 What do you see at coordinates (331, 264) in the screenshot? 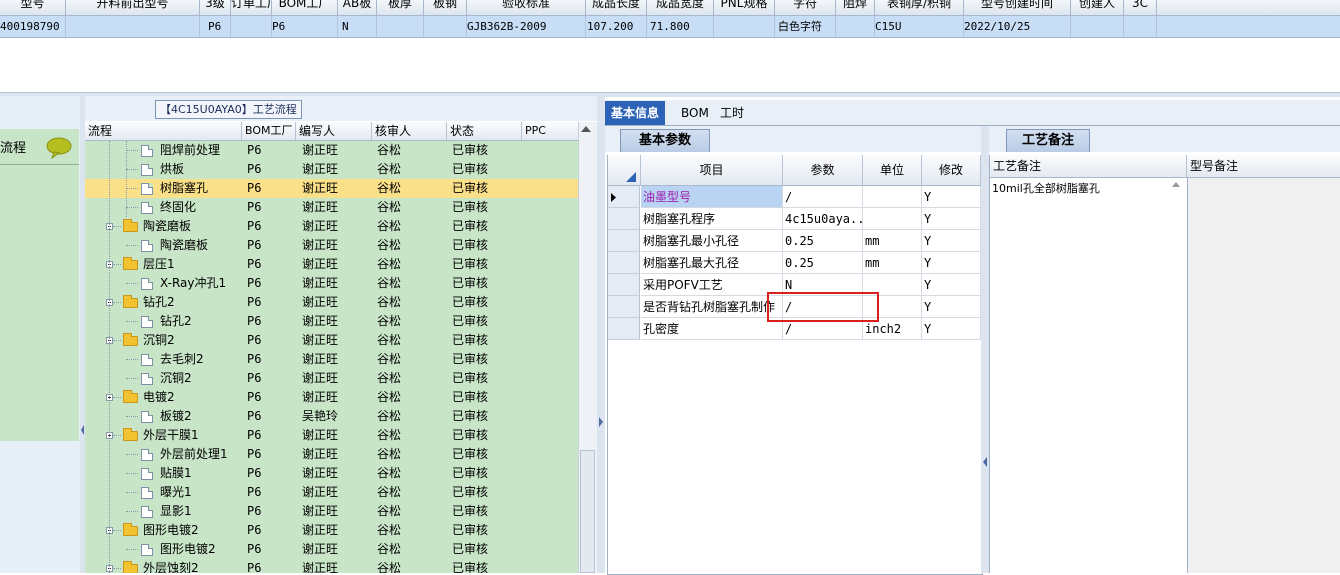
I see `tree-row: 层压1 P6 谢正旺 谷松 已审核` at bounding box center [331, 264].